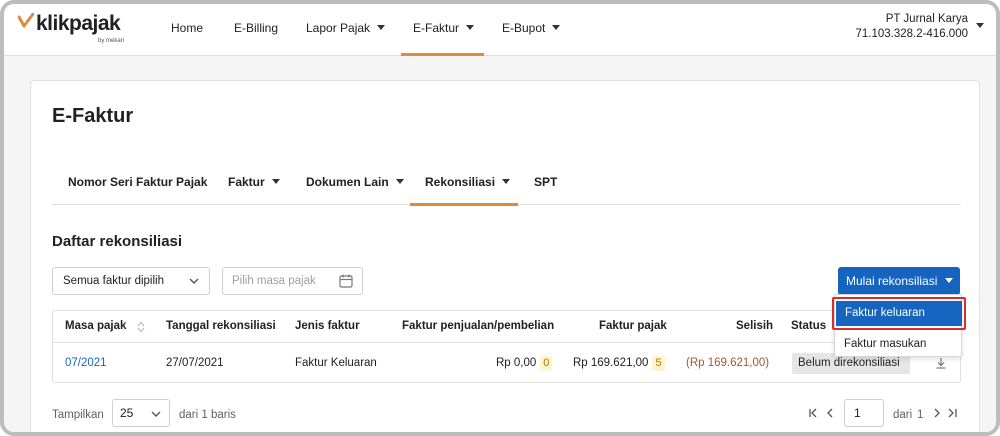 The height and width of the screenshot is (436, 1000). What do you see at coordinates (892, 281) in the screenshot?
I see `mulai-rekonsiliasi-label: Mulai rekonsiliasi` at bounding box center [892, 281].